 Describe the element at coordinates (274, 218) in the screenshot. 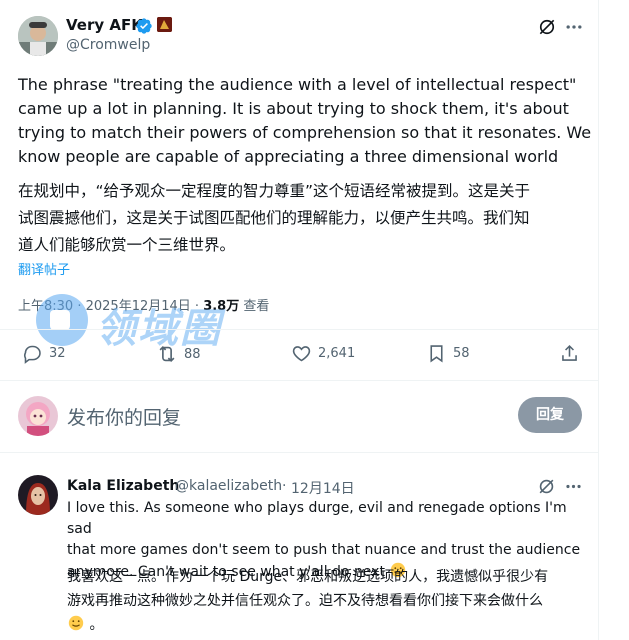

I see `tweet-text-line: 试图震撼他们，这是关于试图匹配他们的理解能力，以便产生共鸣。我们知` at that location.